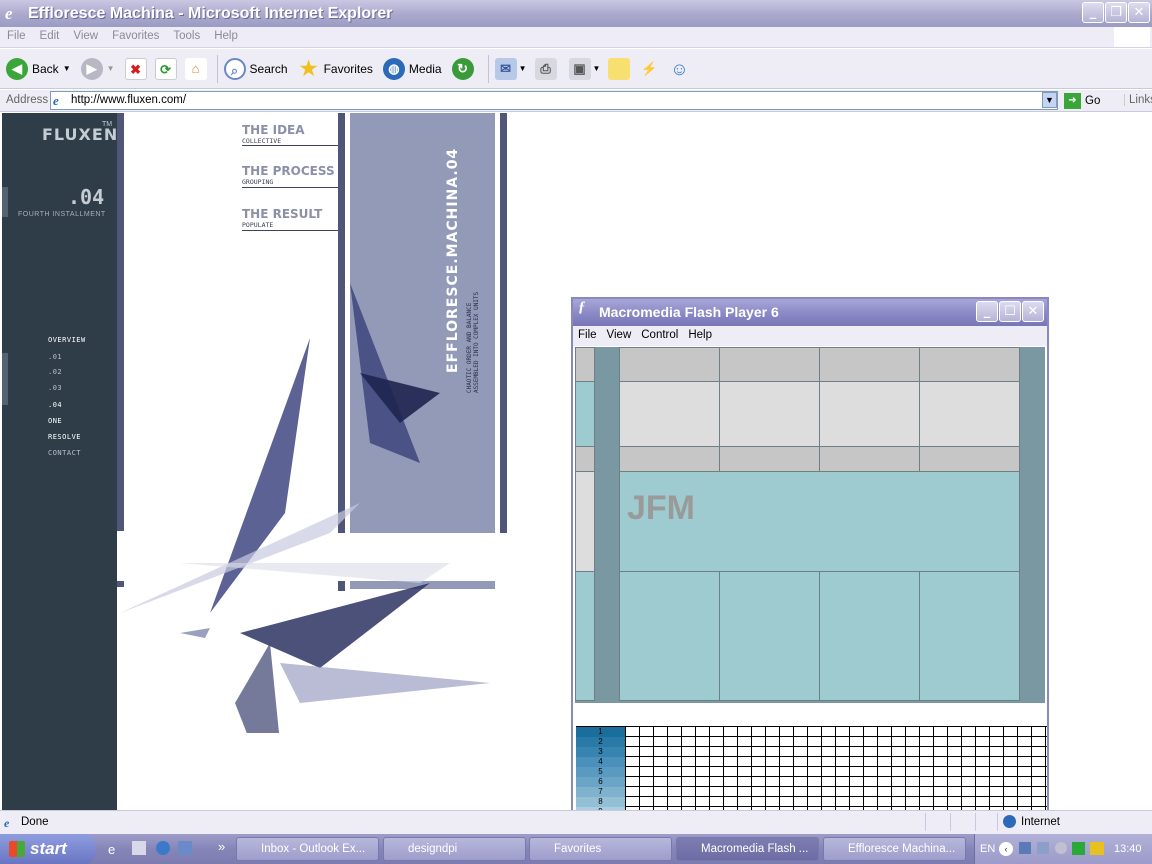 This screenshot has height=864, width=1152. What do you see at coordinates (195, 68) in the screenshot?
I see `home-icon: ⌂` at bounding box center [195, 68].